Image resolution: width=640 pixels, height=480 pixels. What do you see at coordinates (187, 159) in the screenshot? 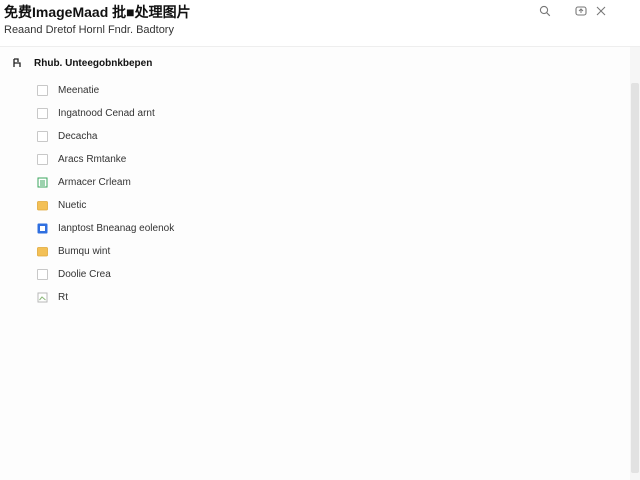
I see `list-item: Aracs Rmtanke` at bounding box center [187, 159].